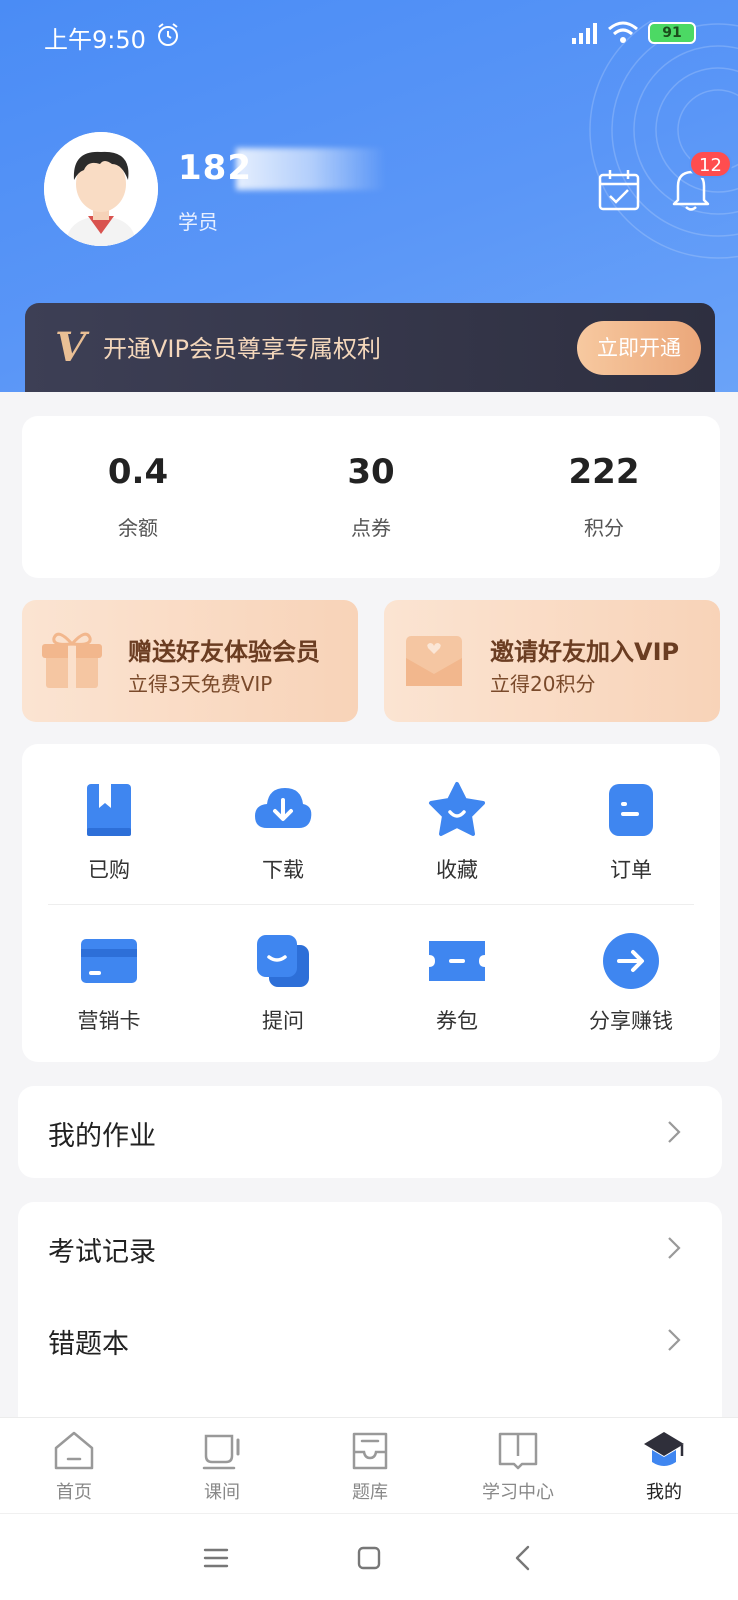  Describe the element at coordinates (371, 528) in the screenshot. I see `stat-label: 点券` at that location.